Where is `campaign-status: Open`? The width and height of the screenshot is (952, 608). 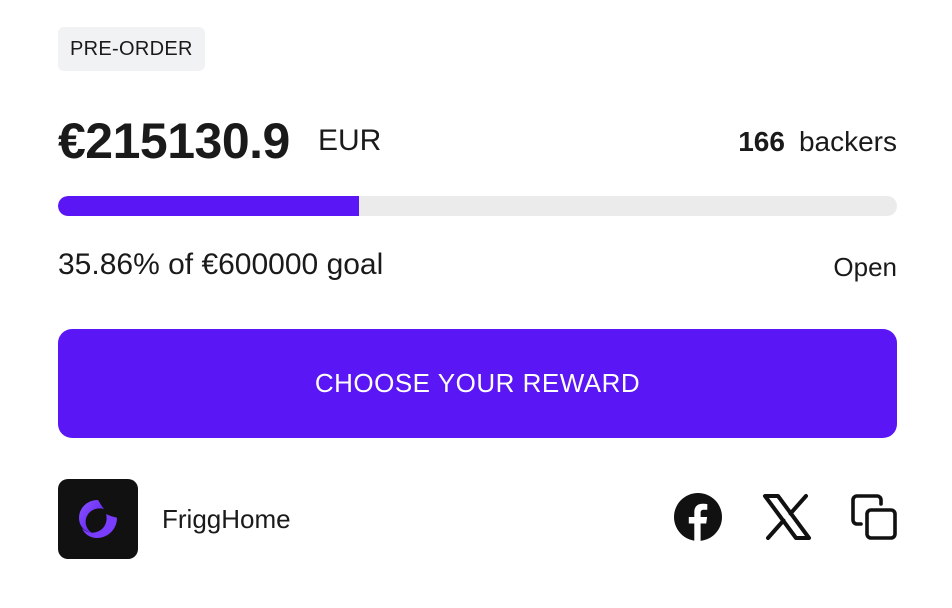 campaign-status: Open is located at coordinates (865, 267).